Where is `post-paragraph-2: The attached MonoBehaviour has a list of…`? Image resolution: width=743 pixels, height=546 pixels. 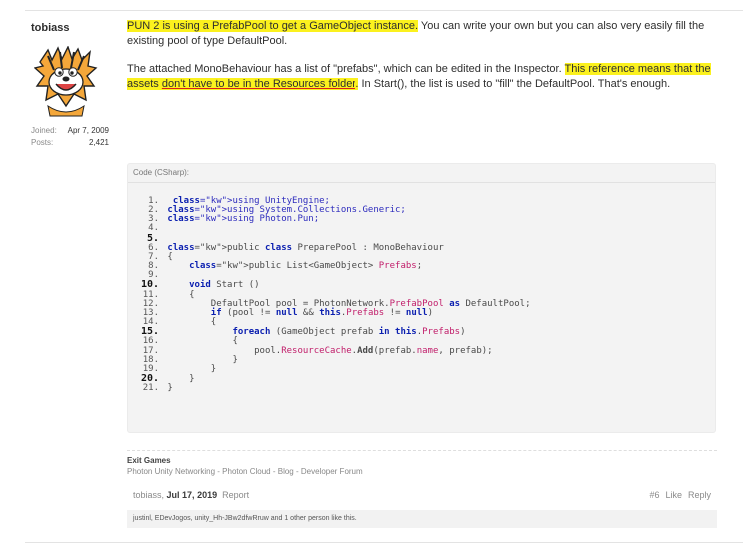
post-paragraph-2: The attached MonoBehaviour has a list of… is located at coordinates (422, 77).